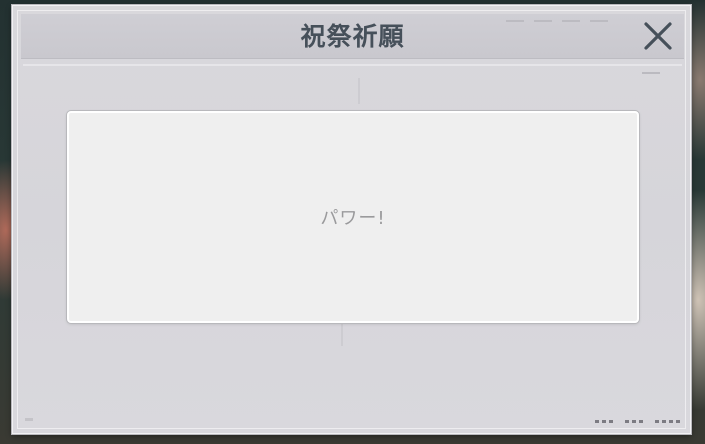 Image resolution: width=705 pixels, height=444 pixels. Describe the element at coordinates (359, 91) in the screenshot. I see `guide-line-top` at that location.